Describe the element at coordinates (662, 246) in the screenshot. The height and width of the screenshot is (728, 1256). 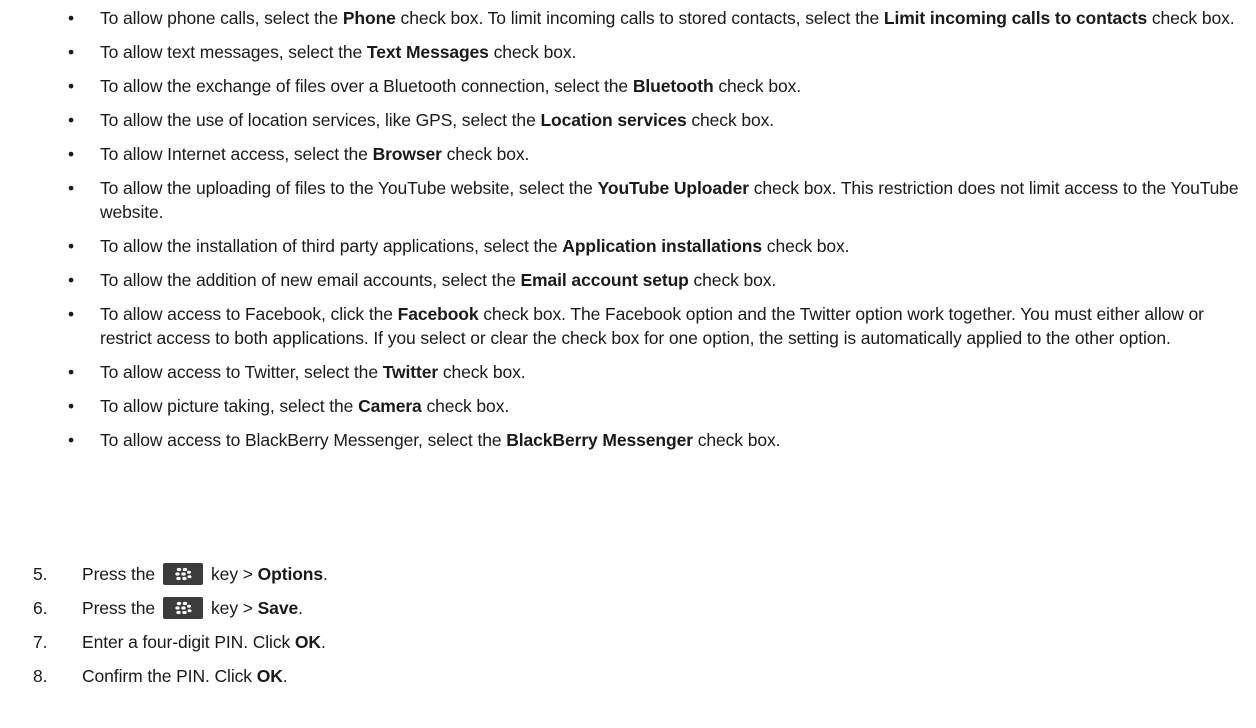
I see `bold-term: Application installations` at that location.